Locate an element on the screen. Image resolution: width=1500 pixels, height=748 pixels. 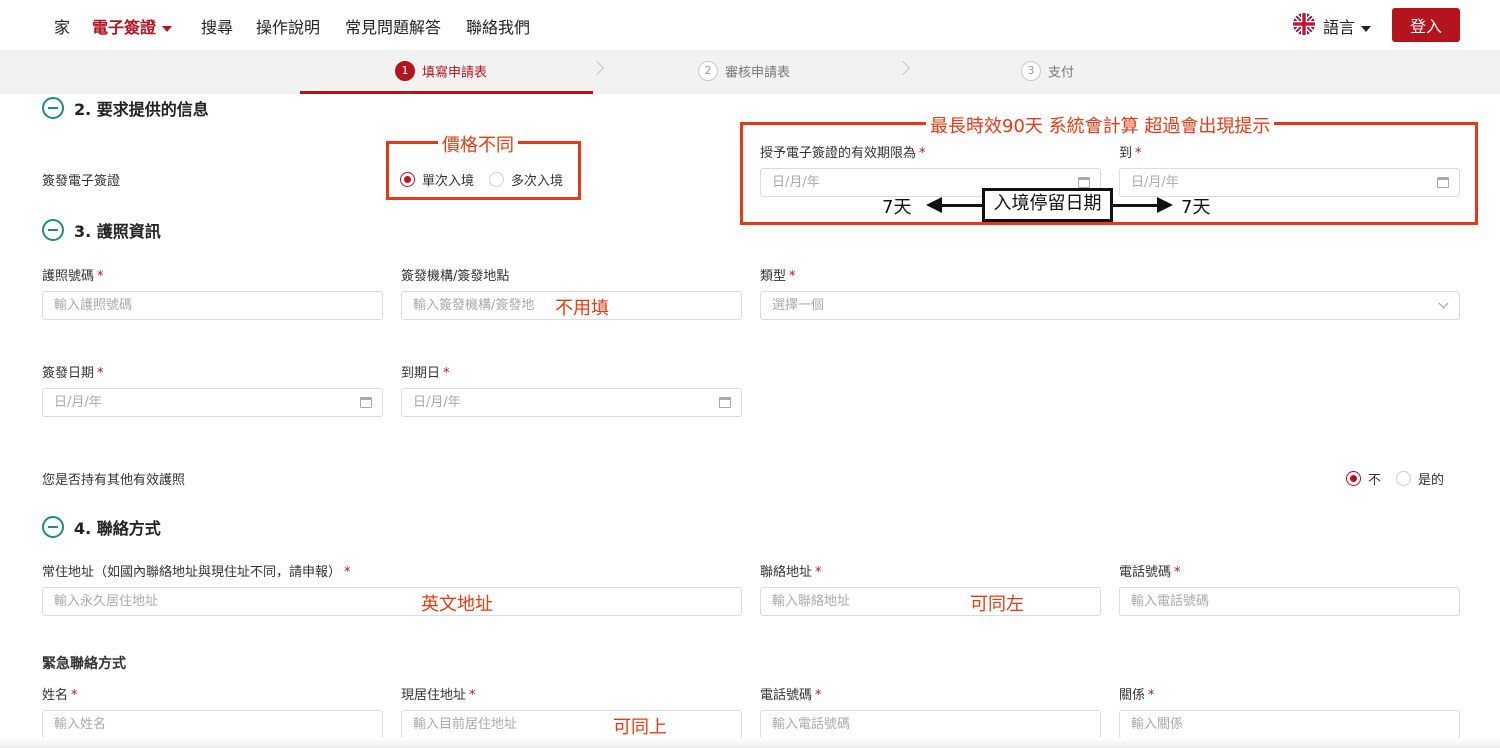
validity-to-label: 到 * is located at coordinates (1130, 151).